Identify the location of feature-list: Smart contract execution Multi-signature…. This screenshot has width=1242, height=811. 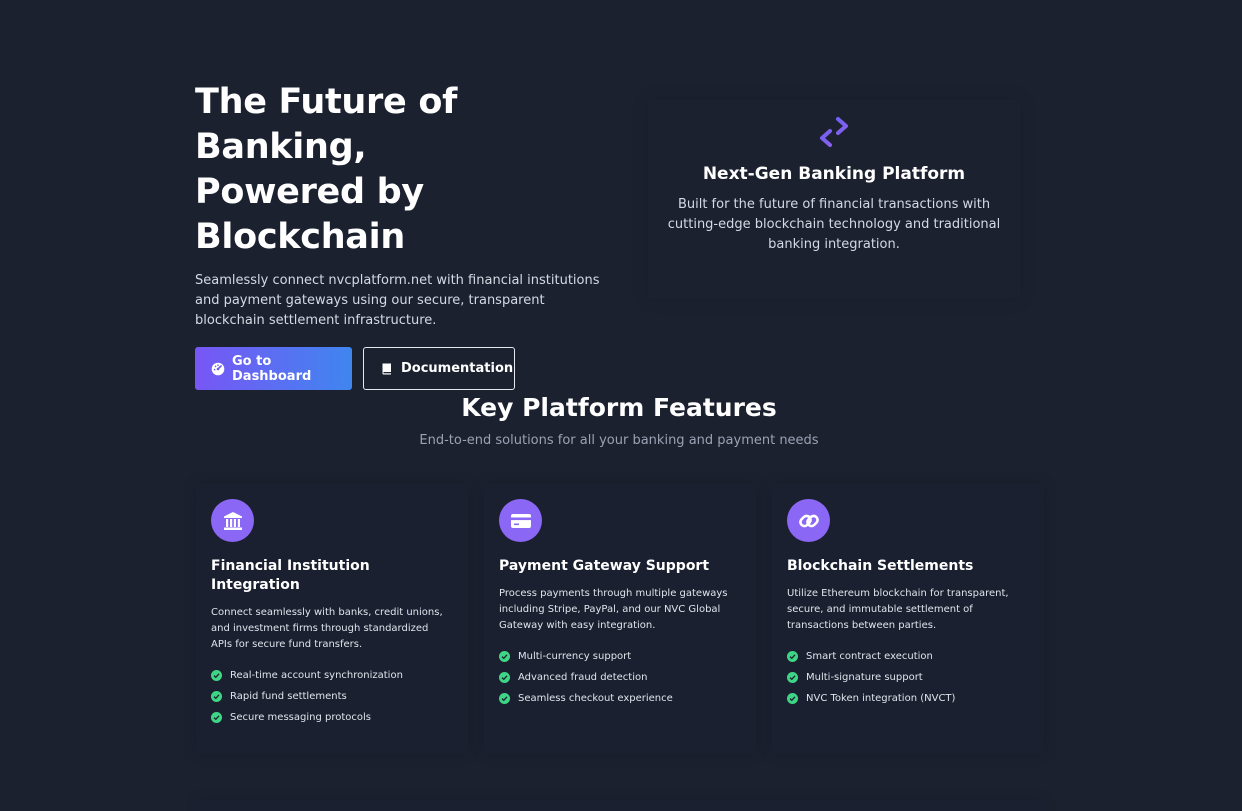
(908, 677).